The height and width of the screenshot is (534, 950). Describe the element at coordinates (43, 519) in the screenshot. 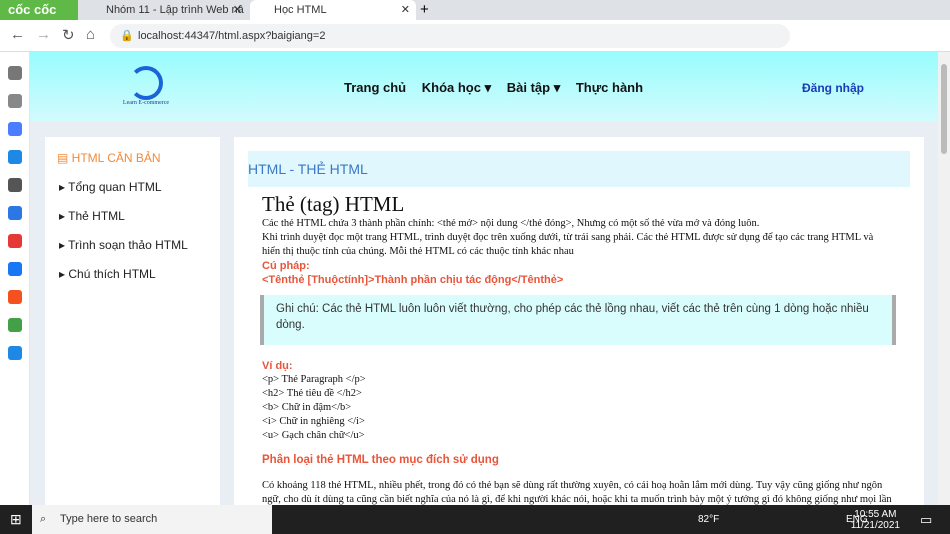

I see `search-icon: ⌕` at that location.